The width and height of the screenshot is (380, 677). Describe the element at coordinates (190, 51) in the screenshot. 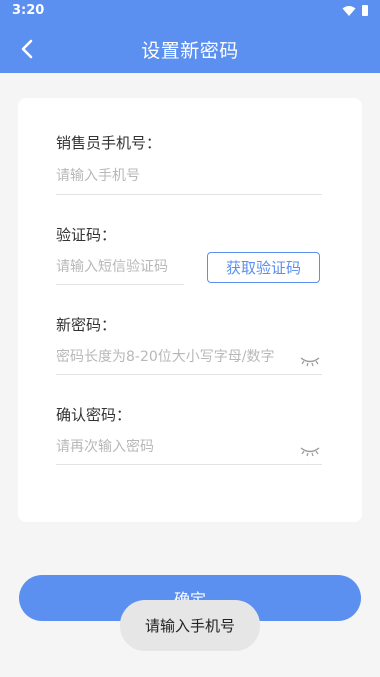

I see `page-title: 设置新密码` at that location.